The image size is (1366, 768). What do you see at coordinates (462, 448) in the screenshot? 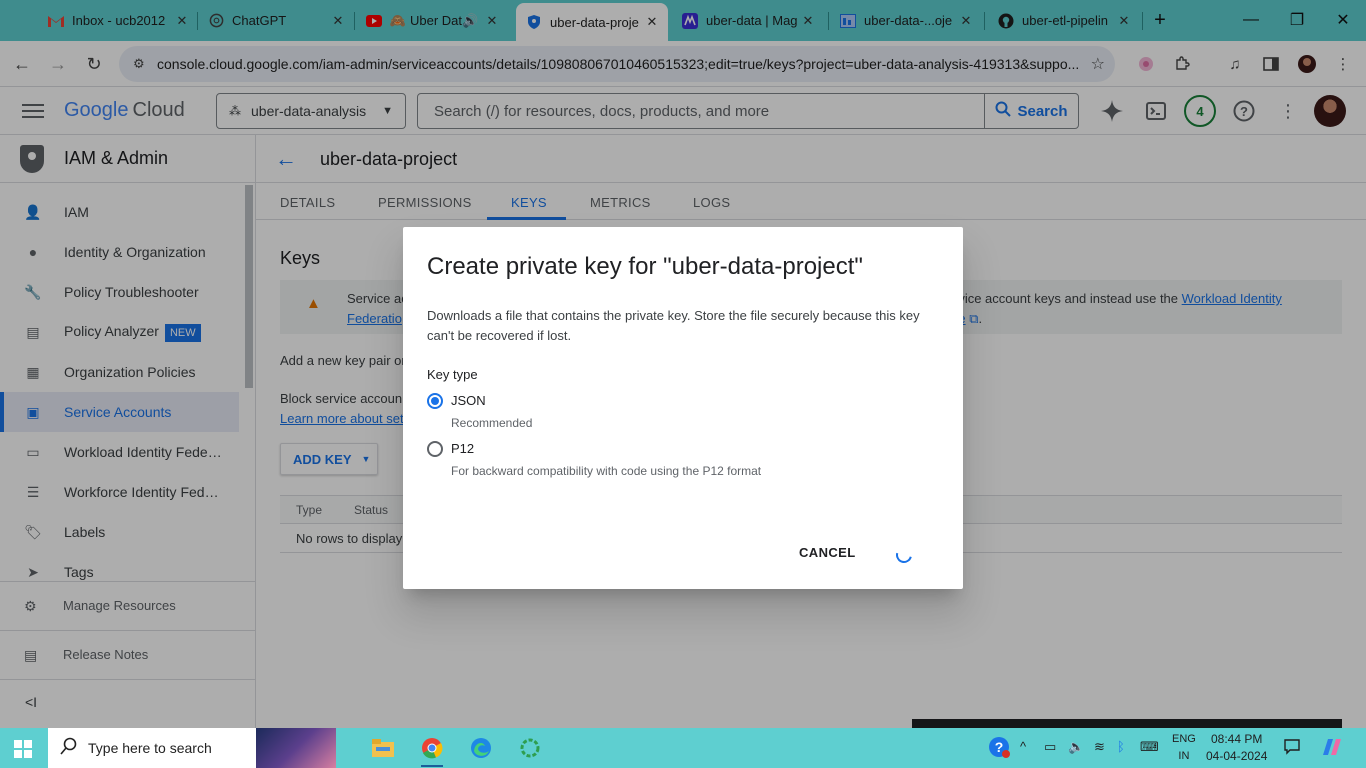
I see `p12-label: P12` at bounding box center [462, 448].